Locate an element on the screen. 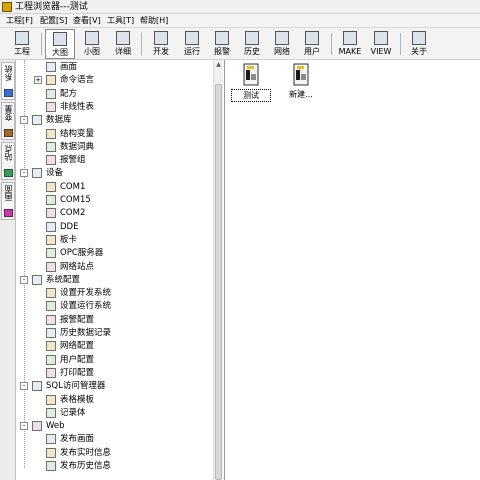  tree-node: - Web is located at coordinates (112, 426).